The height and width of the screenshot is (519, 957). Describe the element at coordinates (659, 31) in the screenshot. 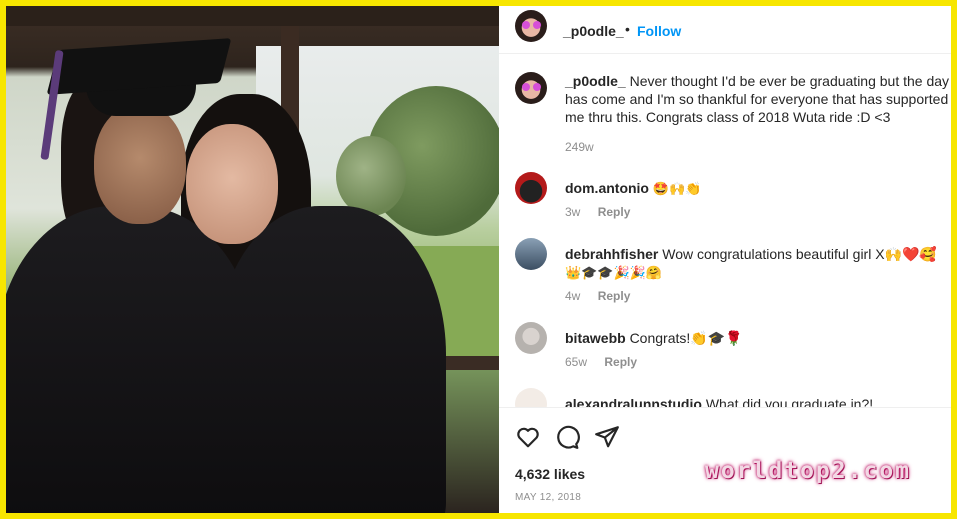

I see `follow-button: Follow` at that location.